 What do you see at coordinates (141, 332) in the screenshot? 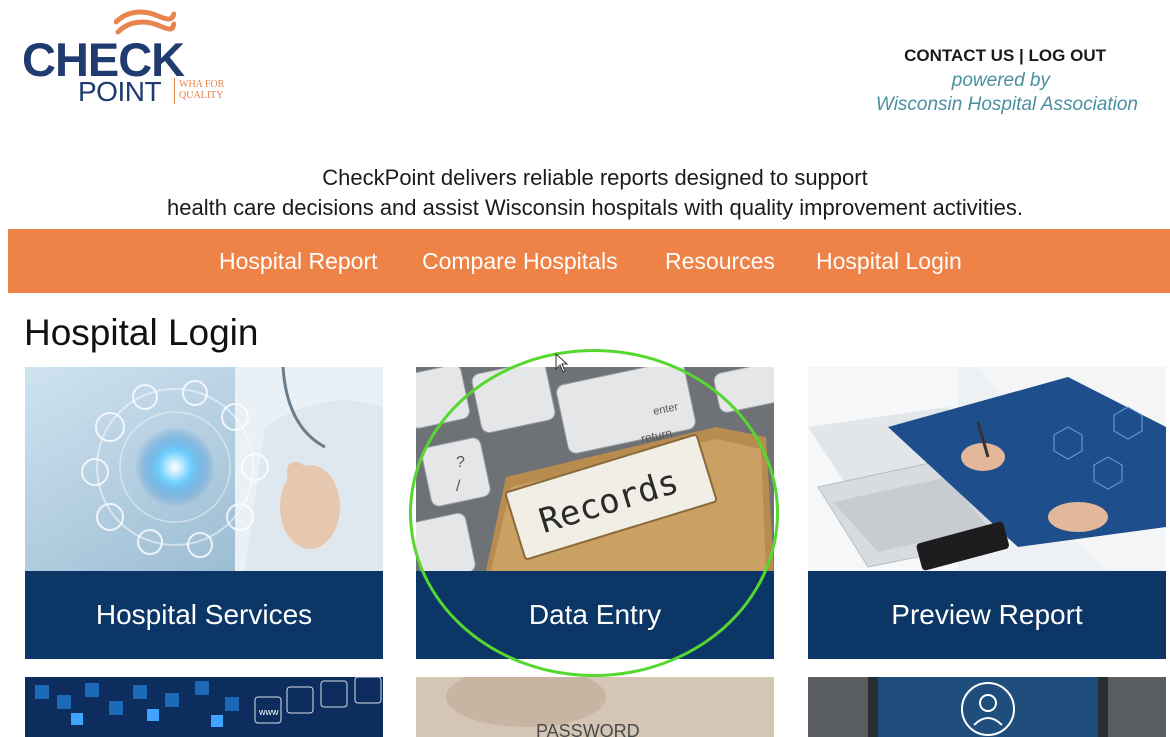
I see `page-title: Hospital Login` at bounding box center [141, 332].